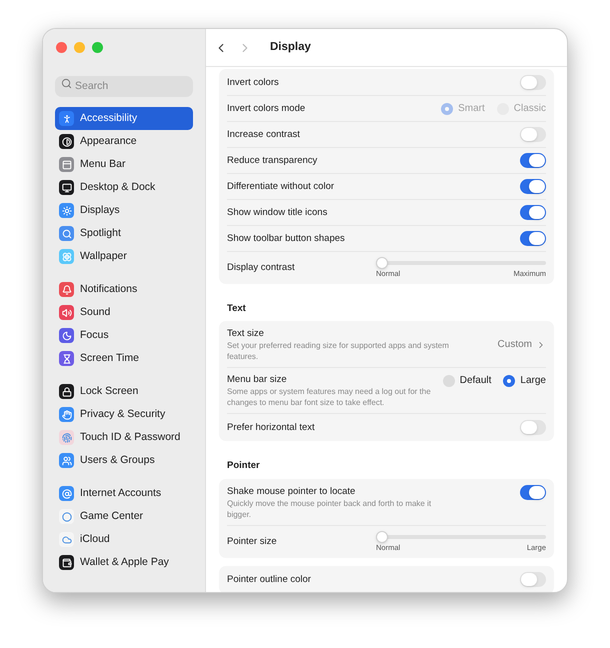  Describe the element at coordinates (124, 516) in the screenshot. I see `sidebar-item: Game Center` at that location.